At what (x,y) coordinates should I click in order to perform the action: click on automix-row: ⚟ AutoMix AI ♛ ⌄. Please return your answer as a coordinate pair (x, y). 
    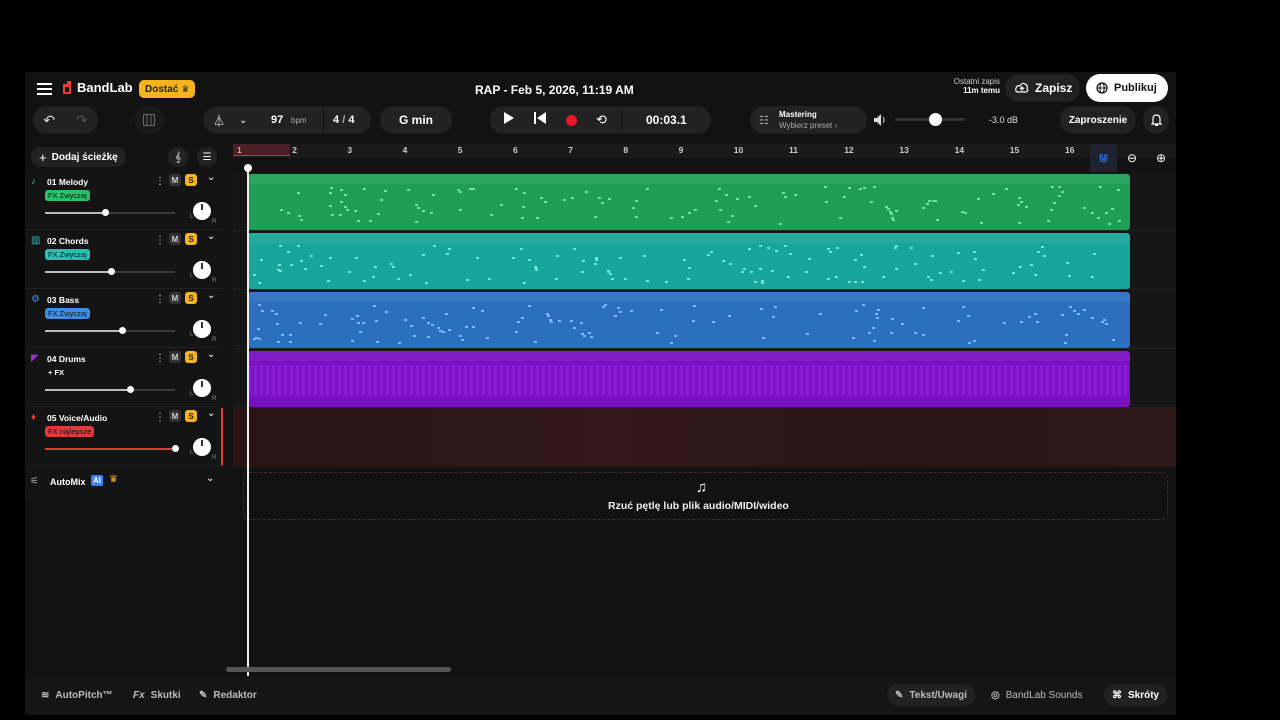
    Looking at the image, I should click on (124, 483).